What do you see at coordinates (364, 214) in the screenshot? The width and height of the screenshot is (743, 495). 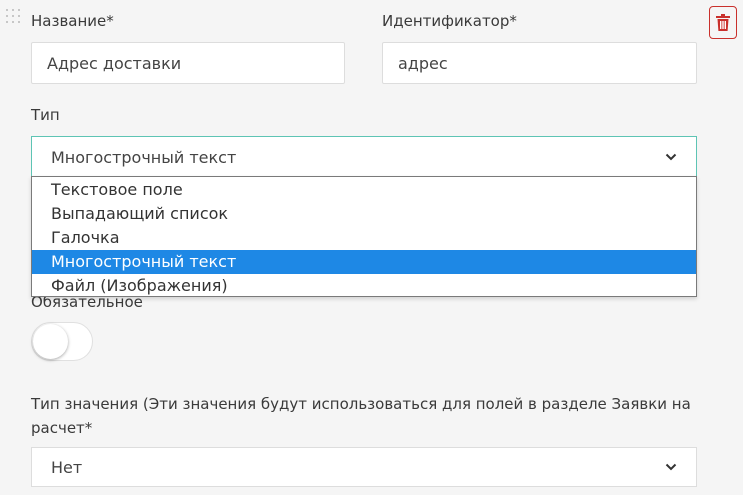 I see `option-dropdown-list: Выпадающий список` at bounding box center [364, 214].